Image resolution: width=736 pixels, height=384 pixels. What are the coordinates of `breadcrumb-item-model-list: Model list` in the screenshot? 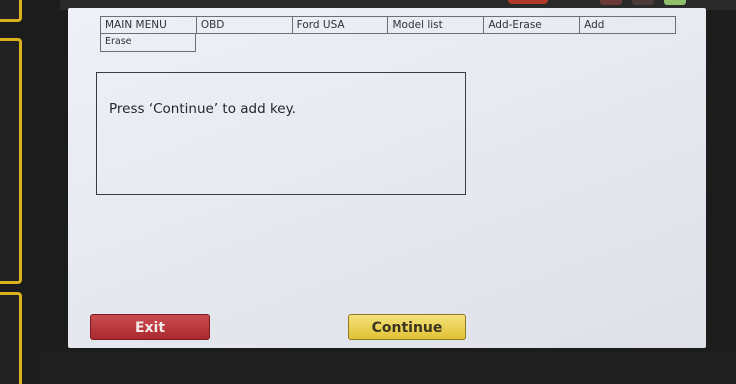 It's located at (435, 25).